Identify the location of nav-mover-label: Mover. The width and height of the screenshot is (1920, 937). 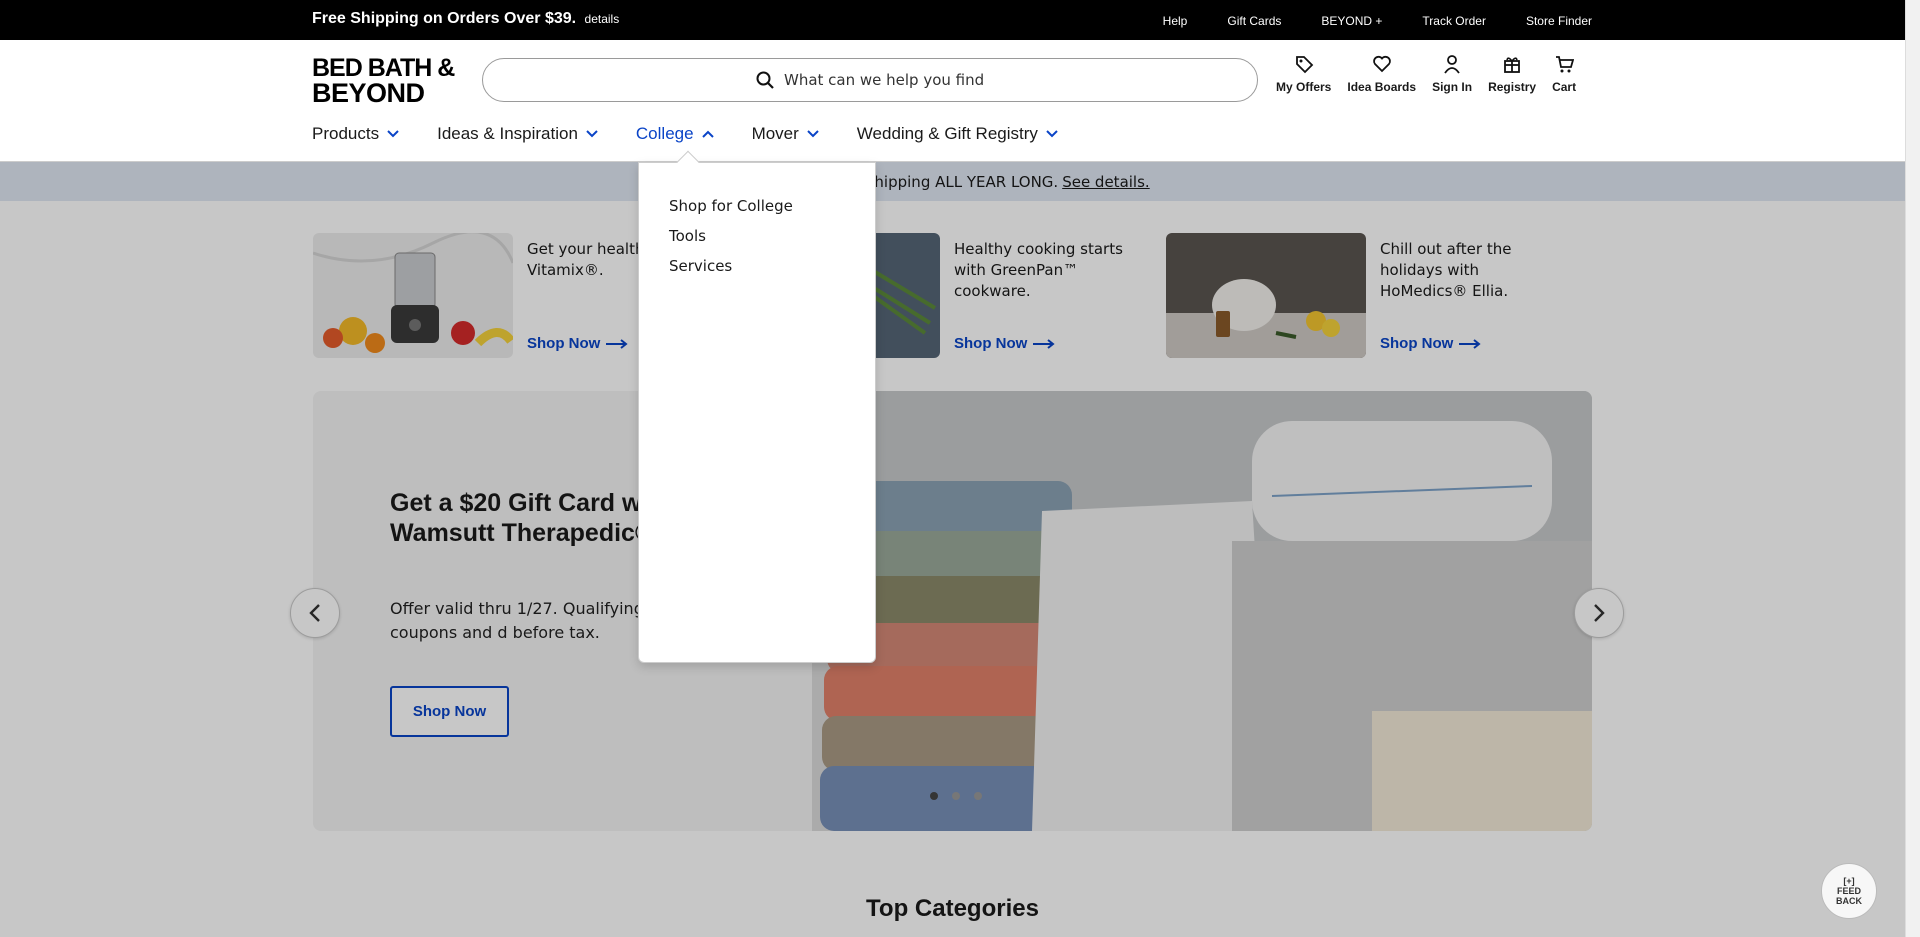
(775, 133).